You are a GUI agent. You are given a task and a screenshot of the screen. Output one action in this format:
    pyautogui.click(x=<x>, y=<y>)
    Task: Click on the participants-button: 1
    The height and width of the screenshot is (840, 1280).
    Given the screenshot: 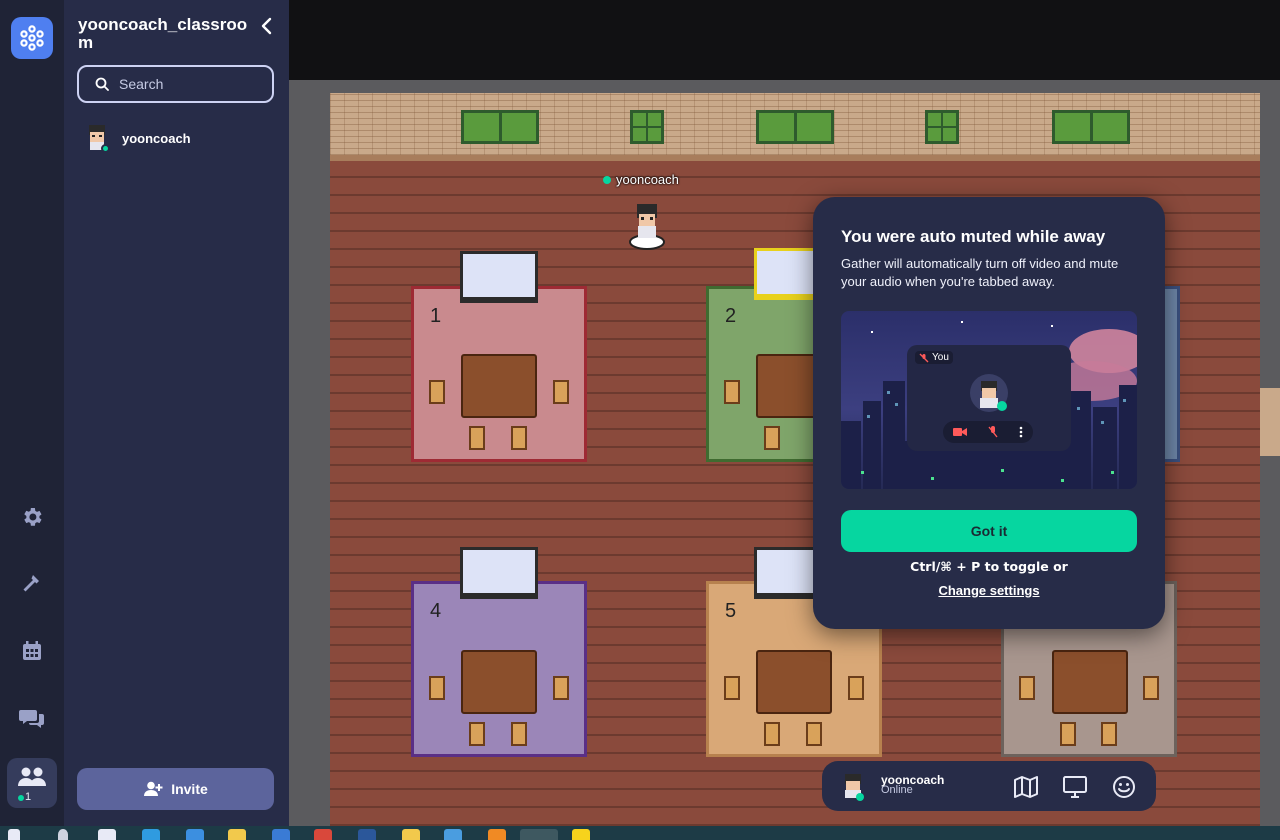 What is the action you would take?
    pyautogui.click(x=32, y=783)
    